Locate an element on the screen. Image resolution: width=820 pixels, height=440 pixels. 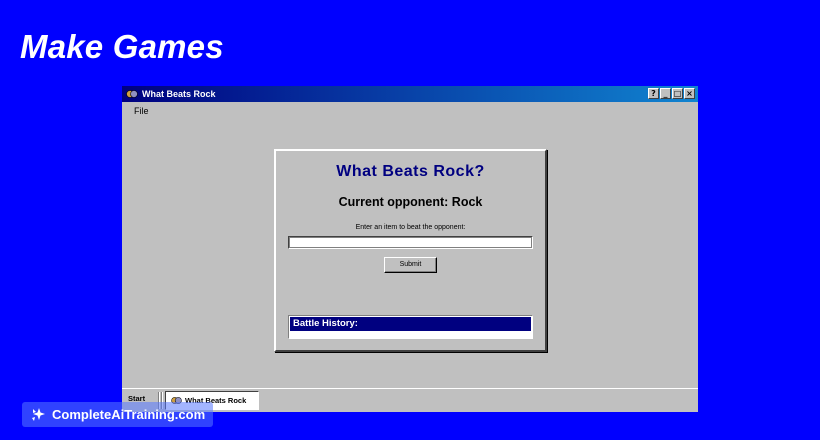
maximize-button: □ is located at coordinates (677, 93).